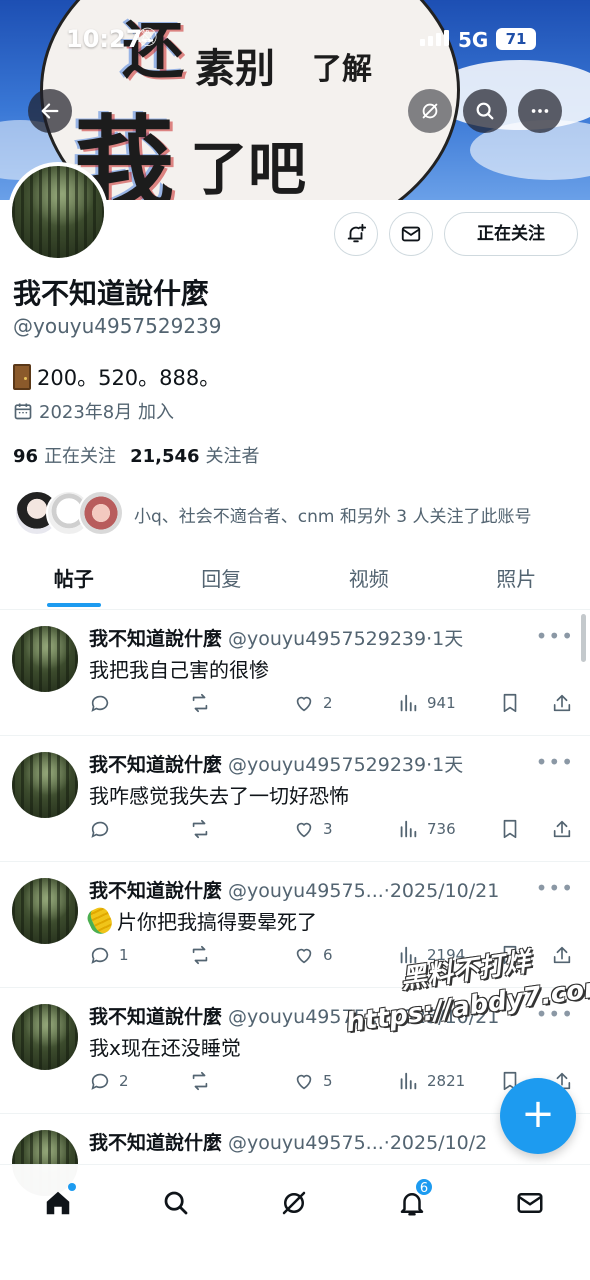  I want to click on back-arrow-icon, so click(50, 111).